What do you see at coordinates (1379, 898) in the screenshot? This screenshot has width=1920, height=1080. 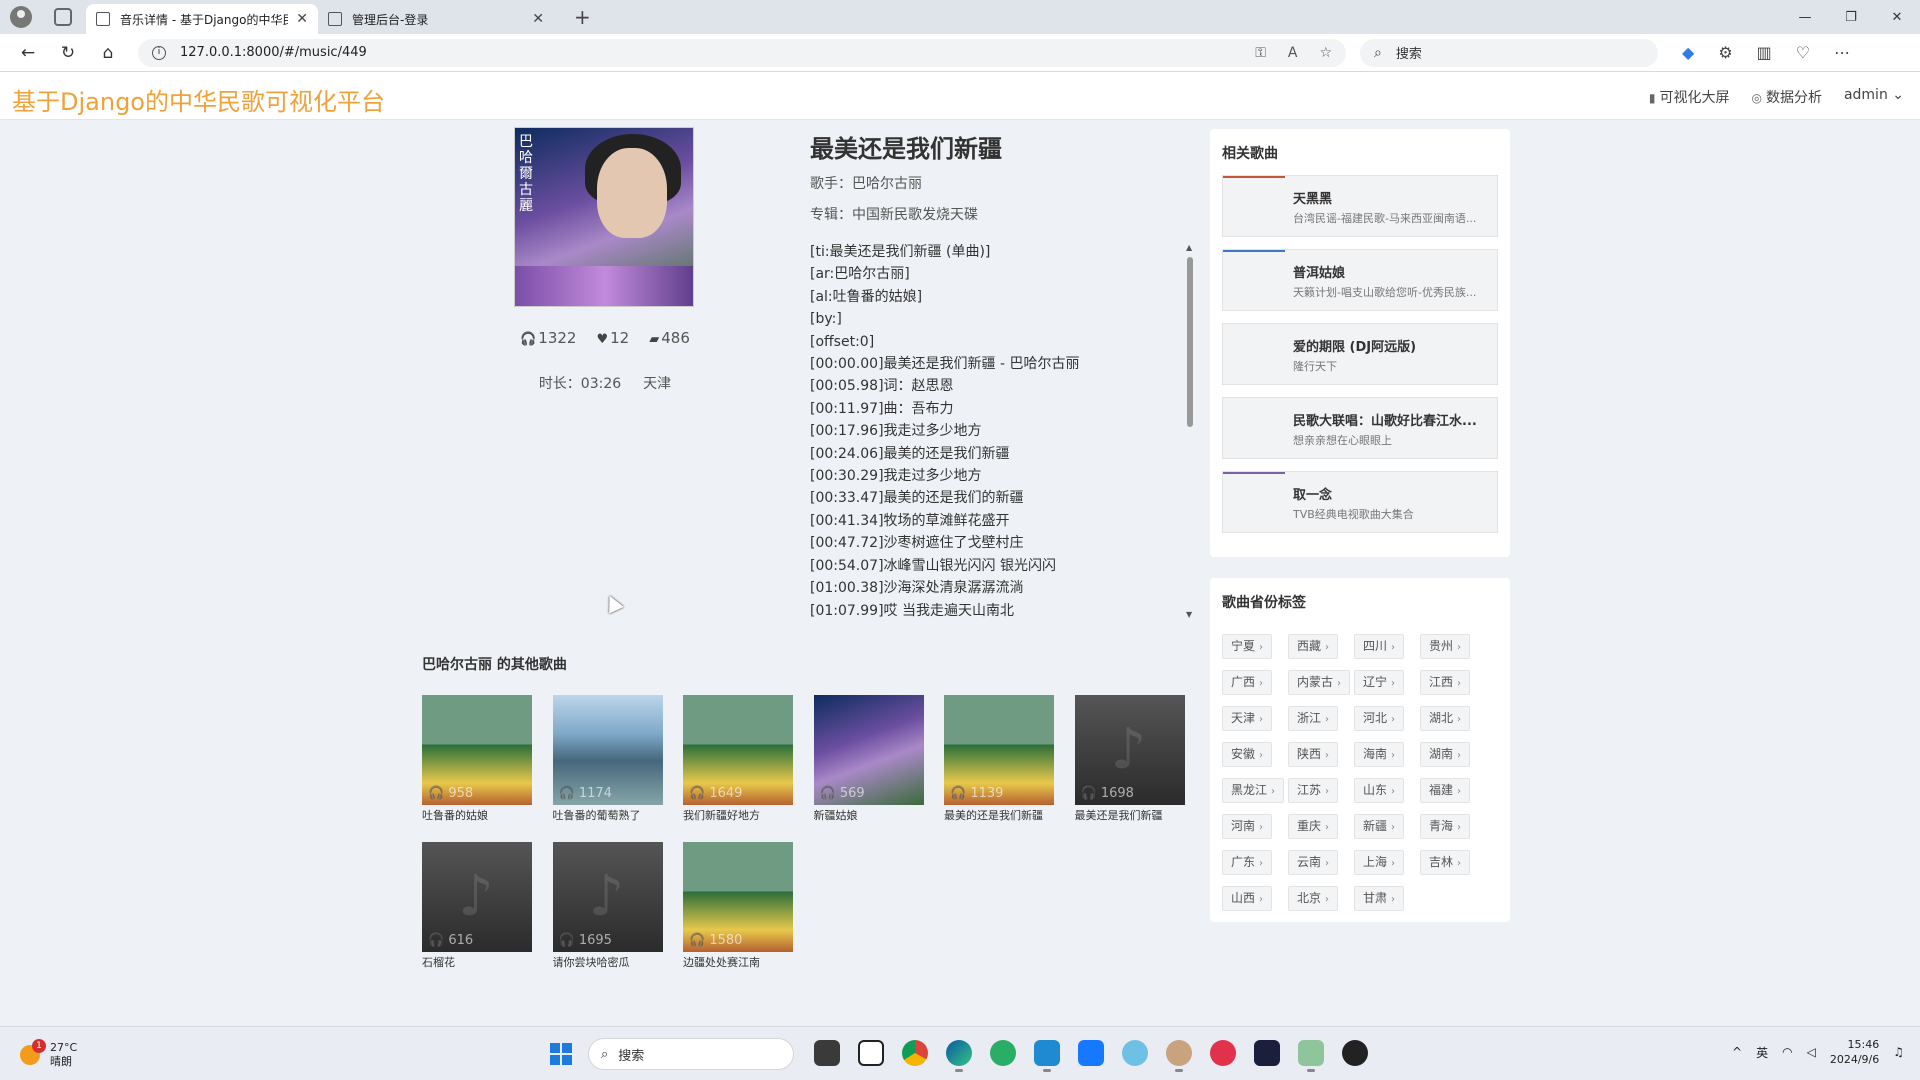 I see `province-tag: 甘肃 ›` at bounding box center [1379, 898].